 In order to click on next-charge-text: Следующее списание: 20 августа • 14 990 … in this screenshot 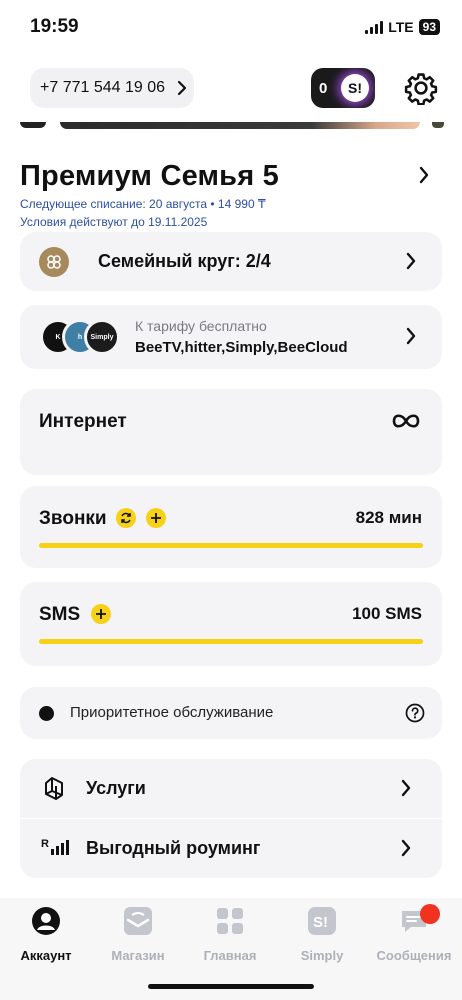, I will do `click(143, 204)`.